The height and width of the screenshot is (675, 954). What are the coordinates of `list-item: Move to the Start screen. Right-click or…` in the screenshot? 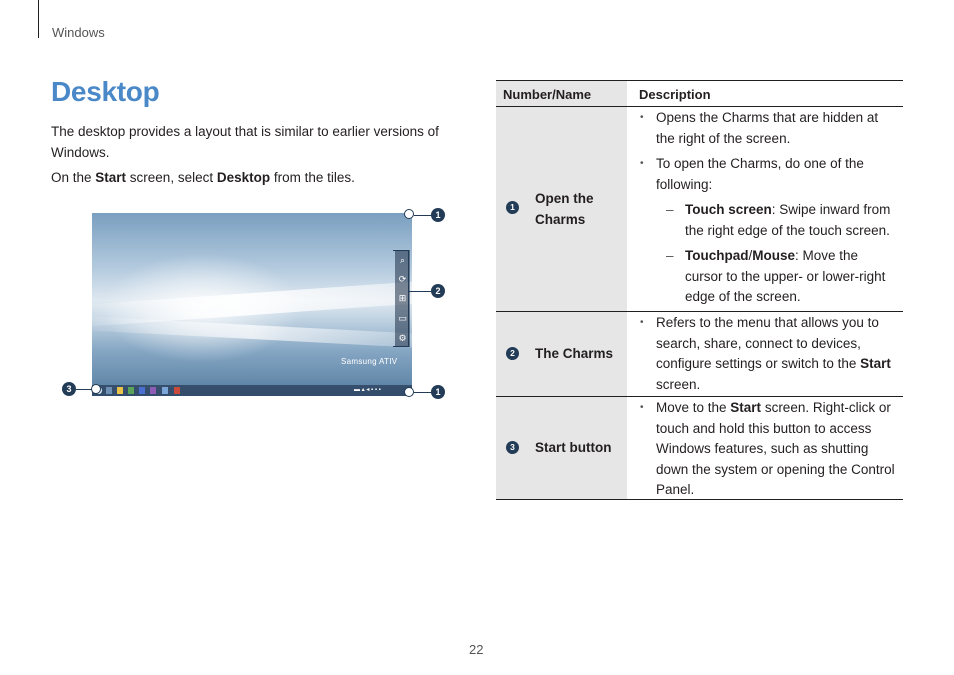 It's located at (768, 449).